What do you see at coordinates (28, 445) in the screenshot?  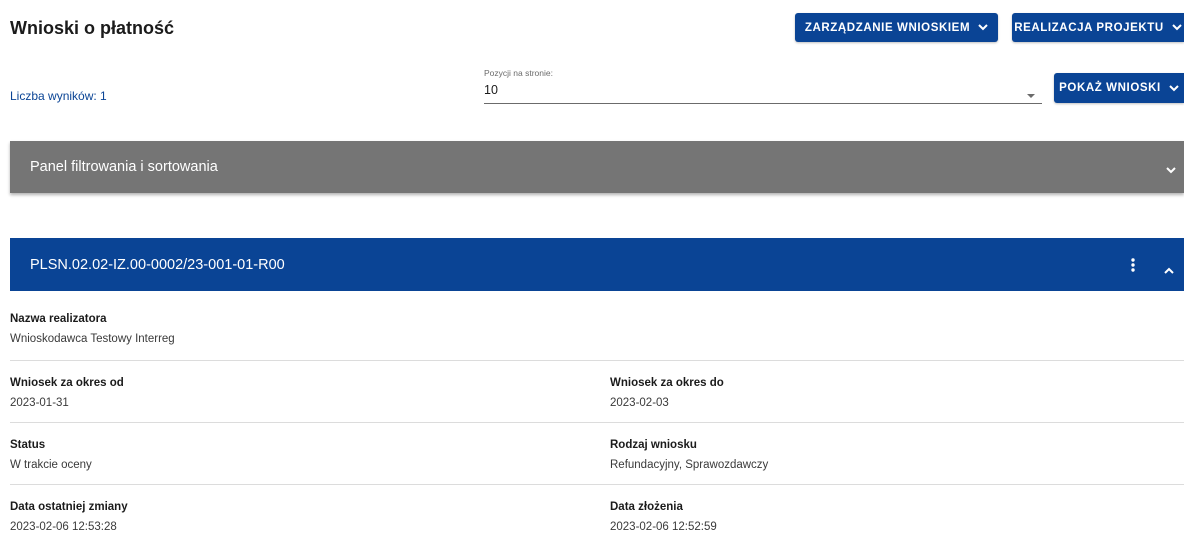 I see `status-label: Status` at bounding box center [28, 445].